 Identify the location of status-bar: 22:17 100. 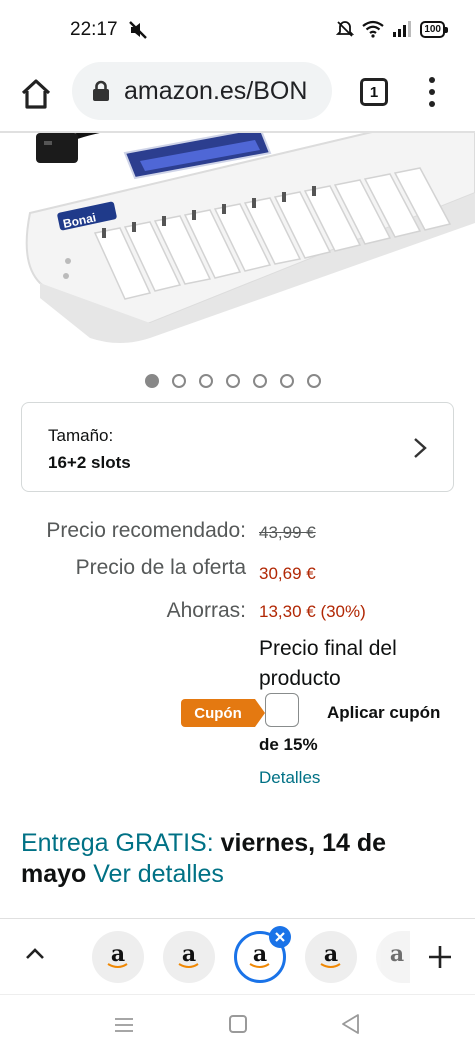
(237, 30).